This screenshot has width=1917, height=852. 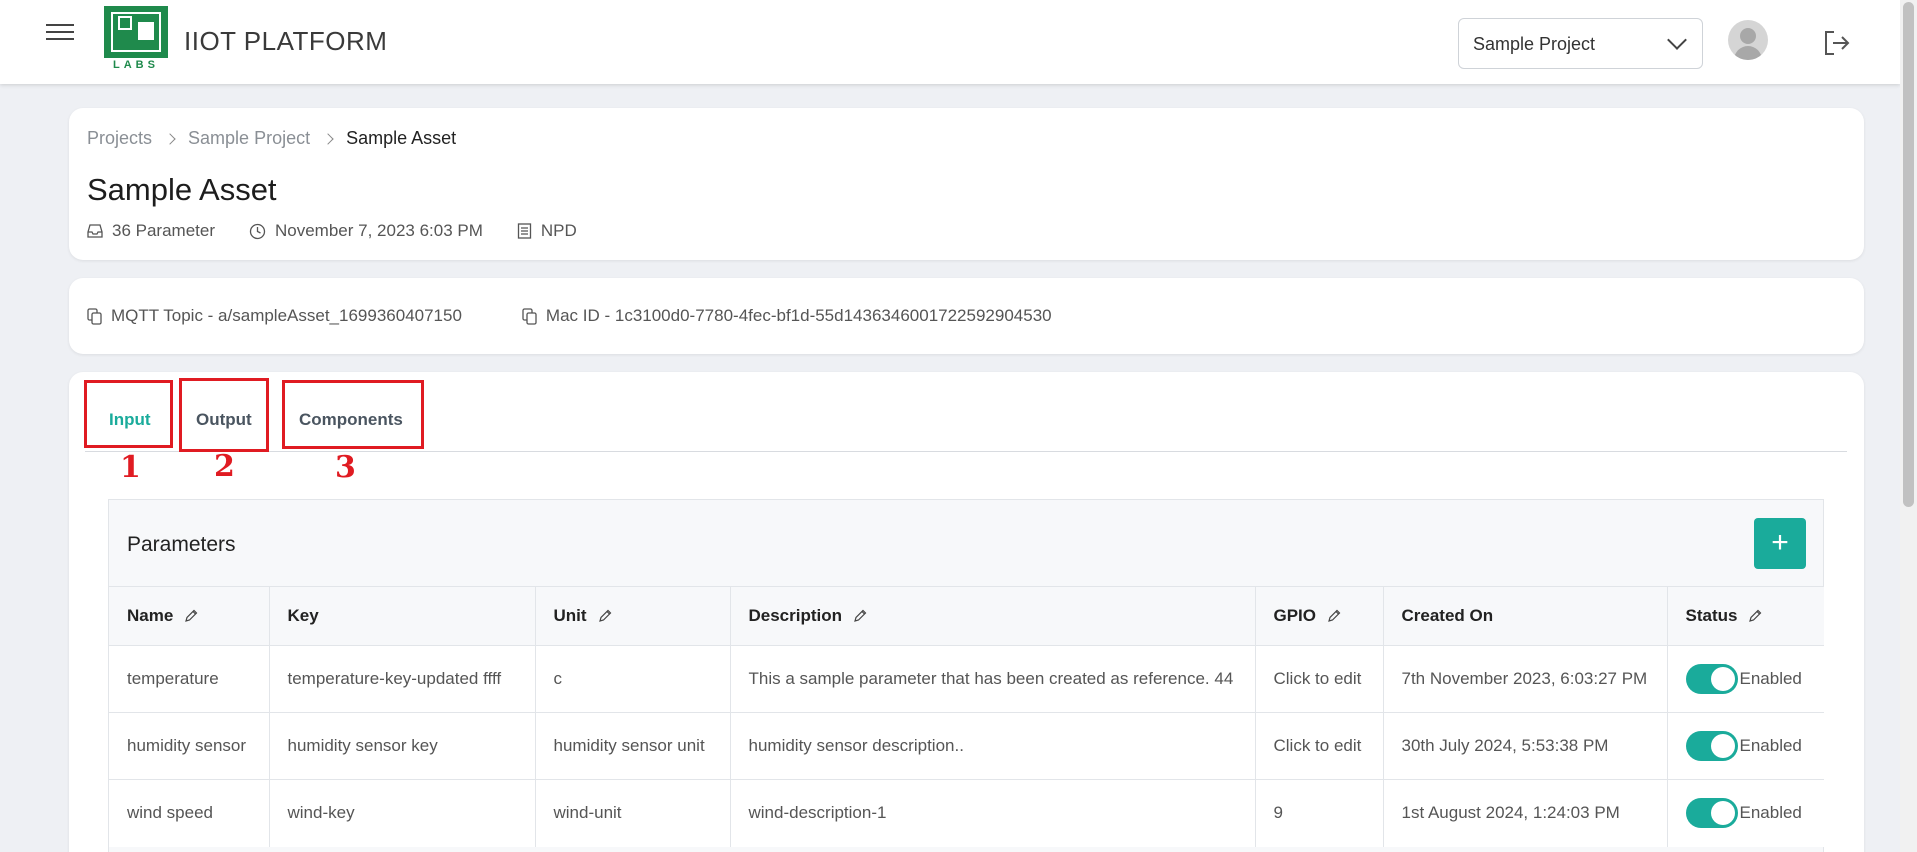 I want to click on column-header-status: Status, so click(x=1745, y=616).